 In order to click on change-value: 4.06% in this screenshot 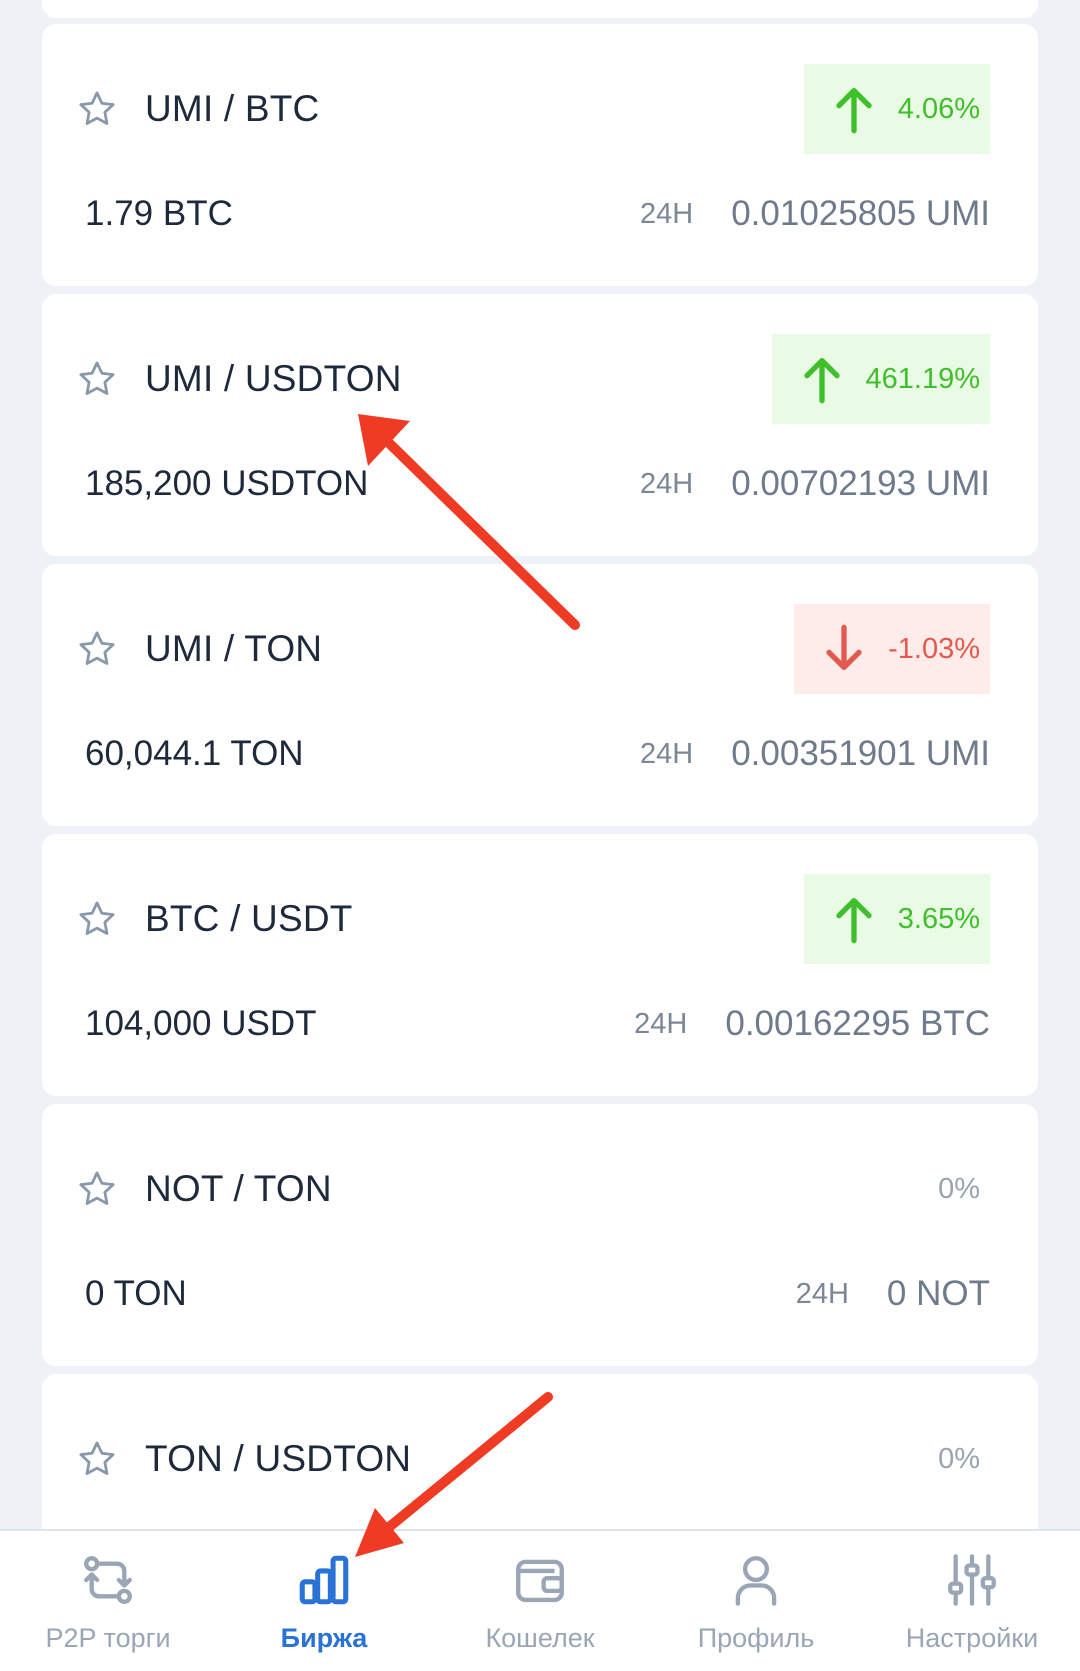, I will do `click(938, 108)`.